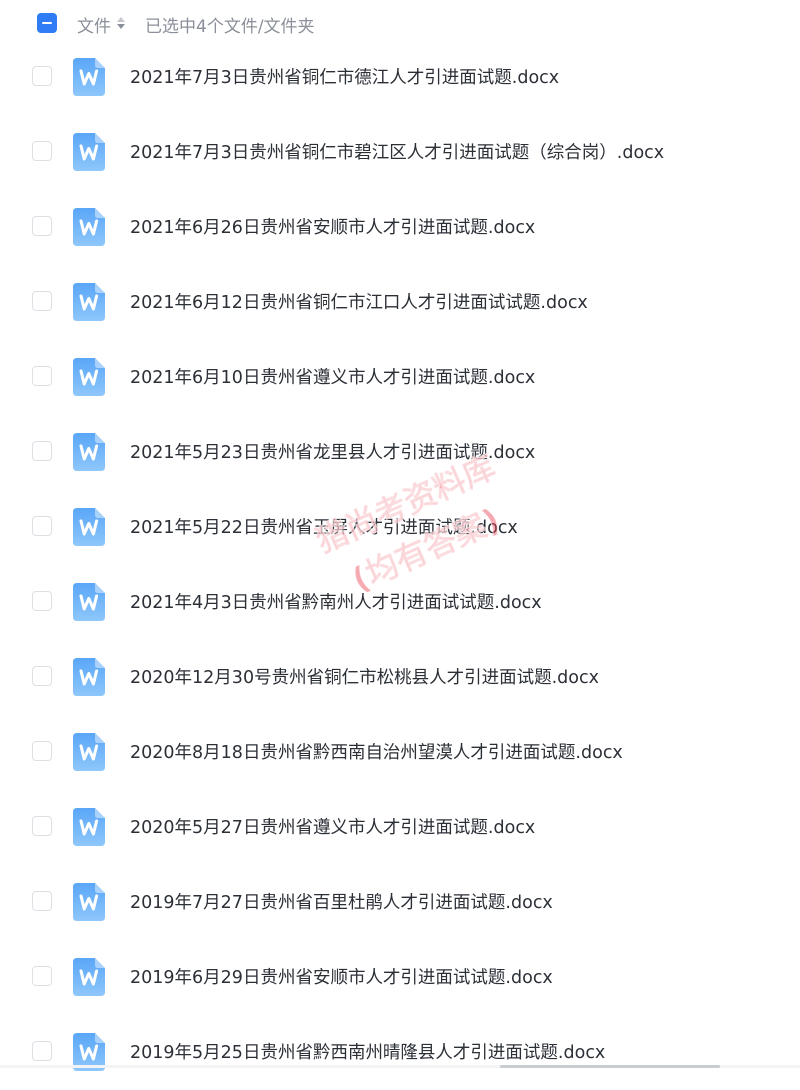  I want to click on file-name: 2021年6月26日贵州省安顺市人才引进面试题.docx, so click(332, 226).